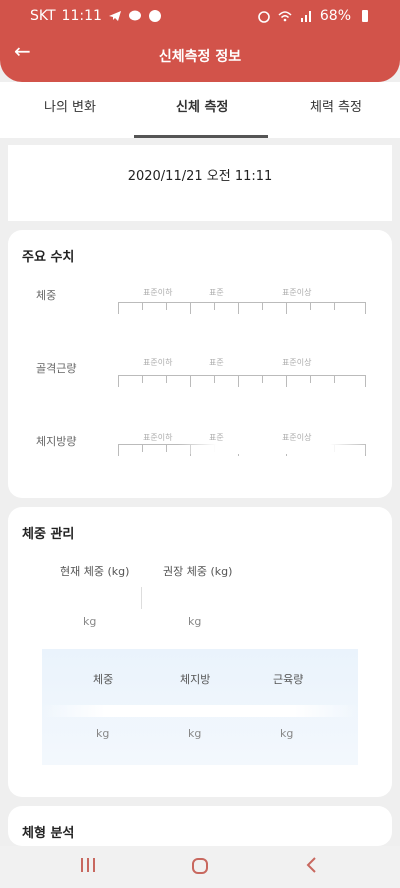  What do you see at coordinates (242, 382) in the screenshot?
I see `gauge-skeletal-muscle` at bounding box center [242, 382].